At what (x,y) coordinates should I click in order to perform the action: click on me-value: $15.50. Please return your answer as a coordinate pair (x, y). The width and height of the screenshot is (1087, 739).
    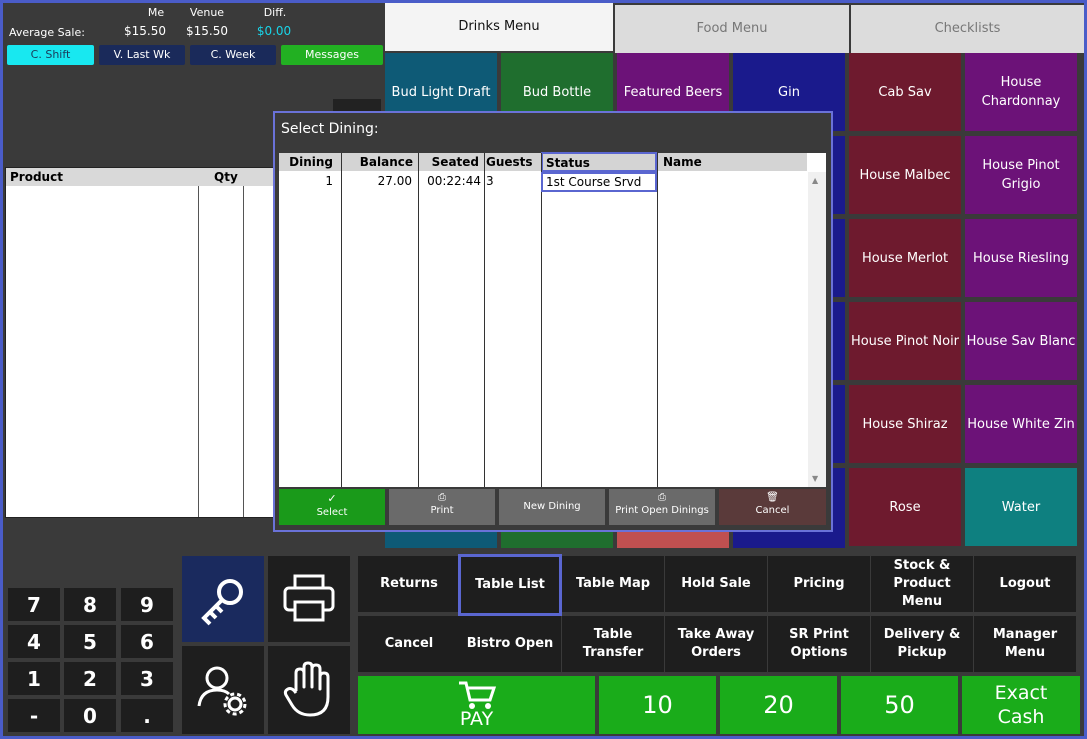
    Looking at the image, I should click on (145, 31).